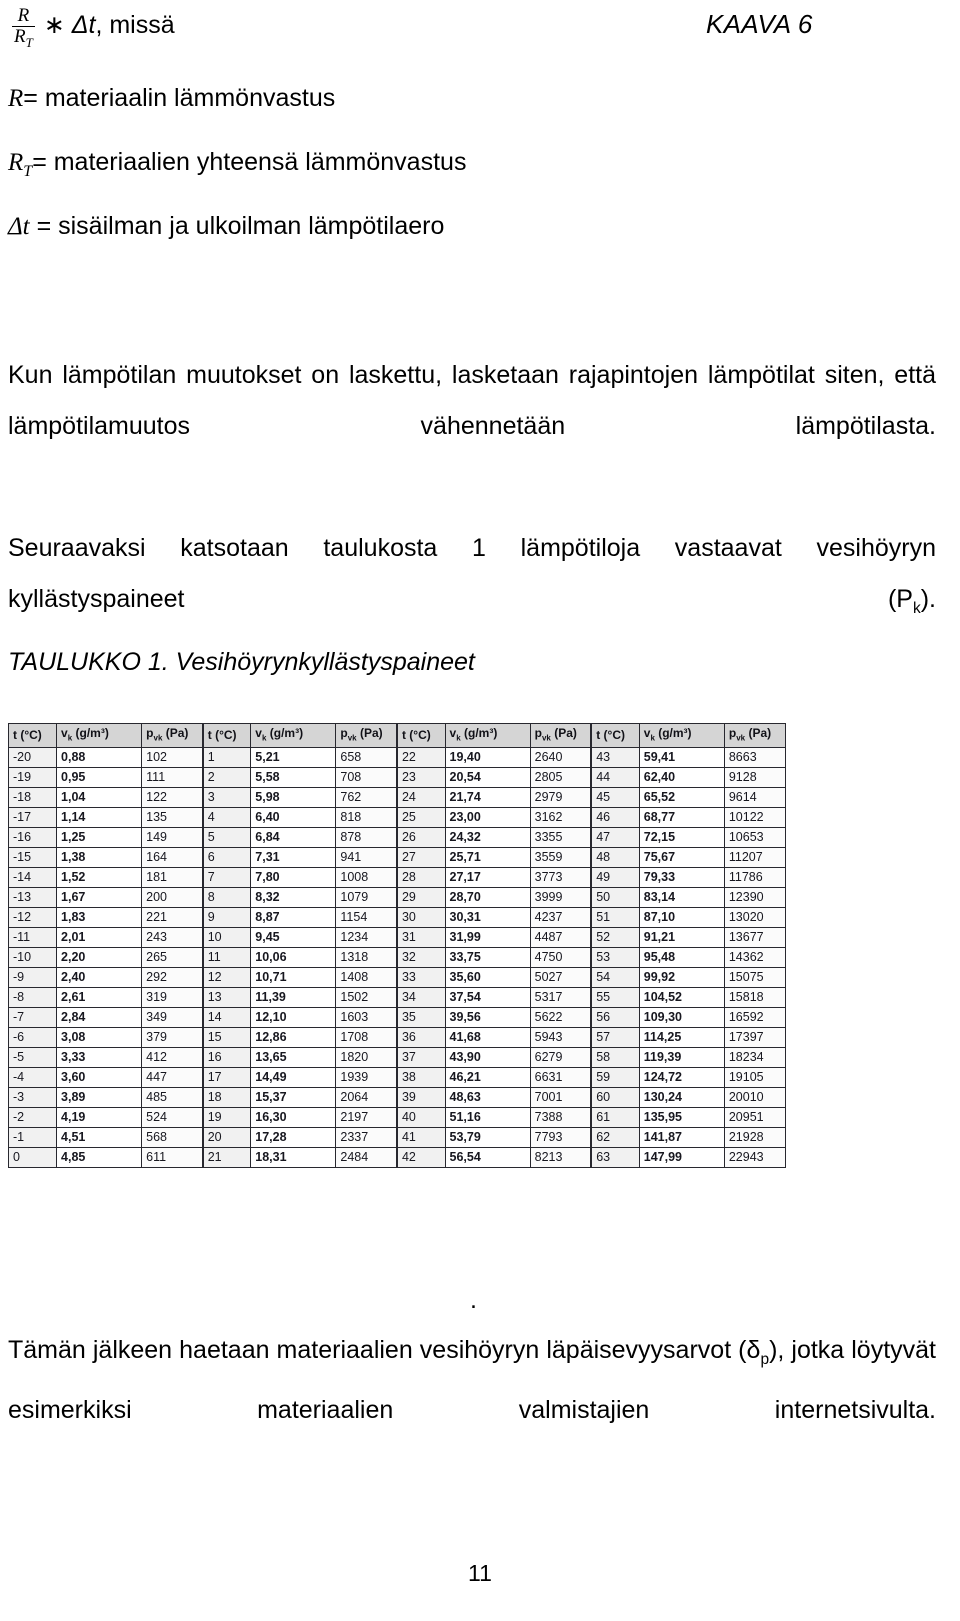  I want to click on cell-temperature: -12, so click(32, 918).